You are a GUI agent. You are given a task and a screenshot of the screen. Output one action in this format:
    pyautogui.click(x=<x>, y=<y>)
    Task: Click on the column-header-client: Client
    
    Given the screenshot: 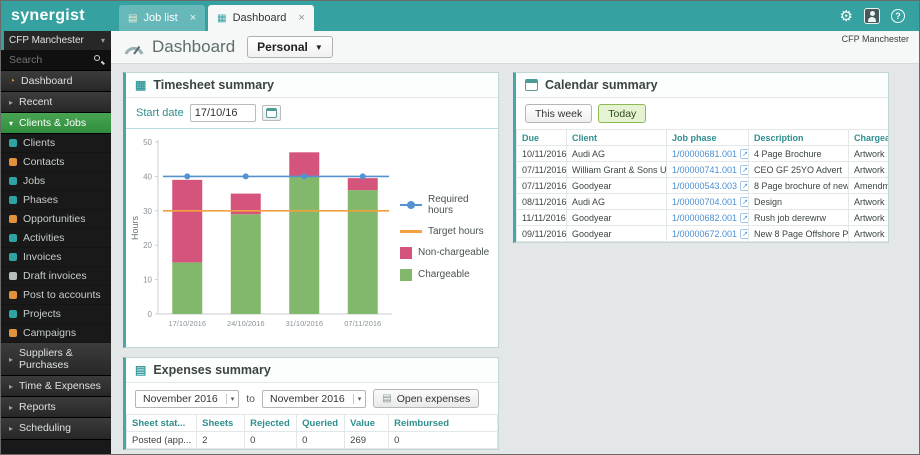 What is the action you would take?
    pyautogui.click(x=616, y=137)
    